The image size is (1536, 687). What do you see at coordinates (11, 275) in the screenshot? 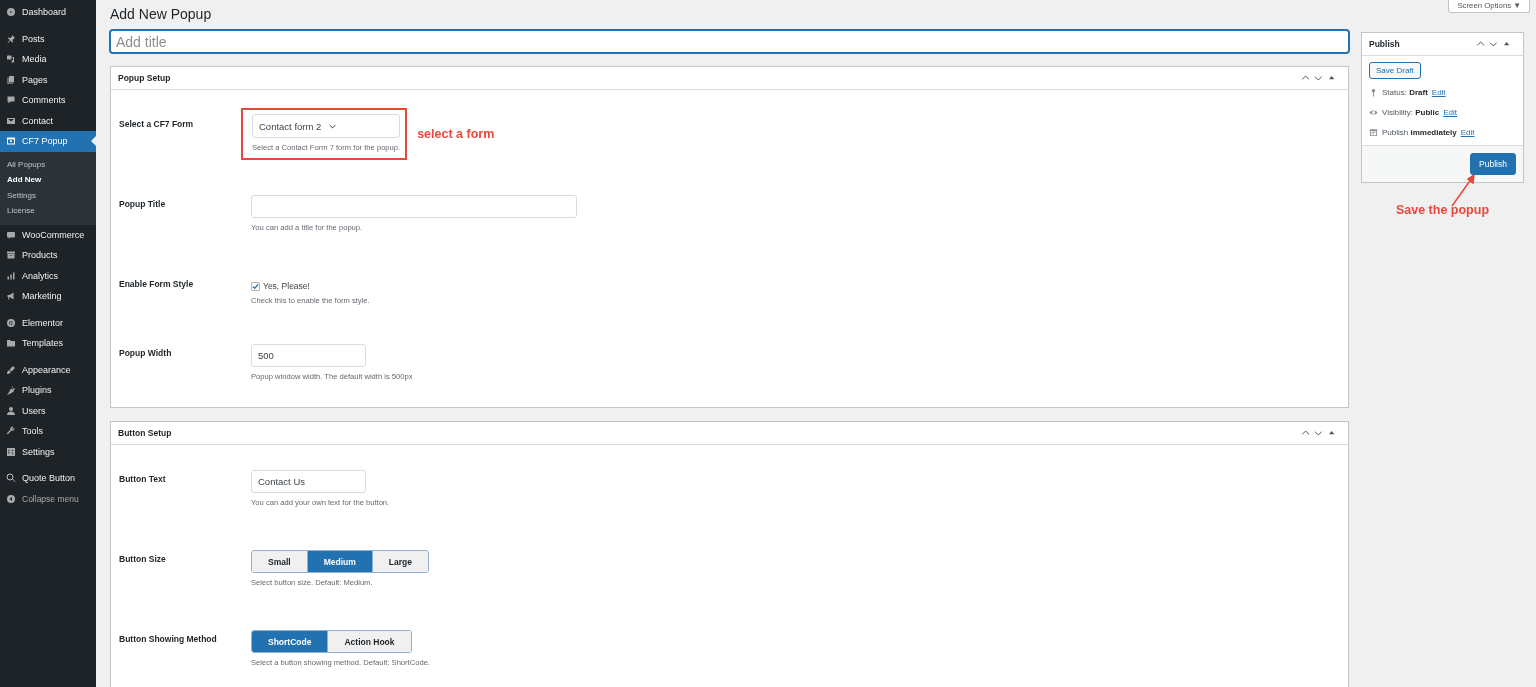
I see `bar-chart-icon` at bounding box center [11, 275].